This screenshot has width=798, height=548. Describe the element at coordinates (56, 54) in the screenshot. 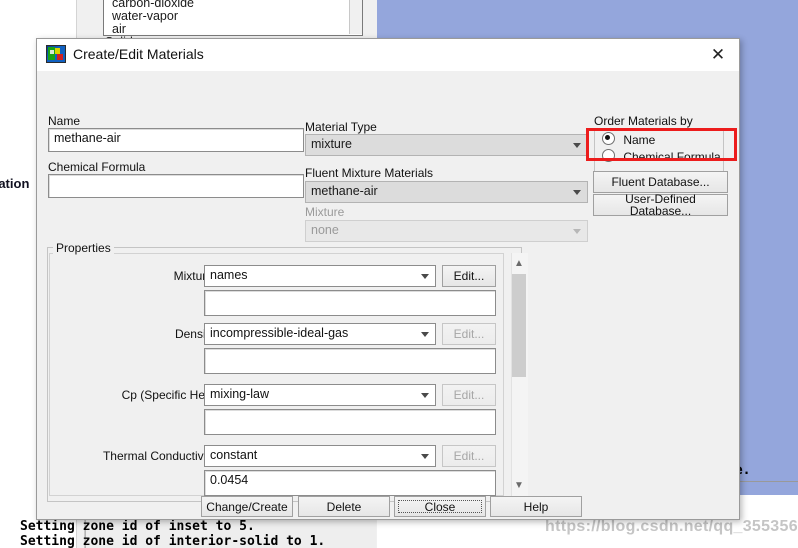

I see `fluent-app-icon` at that location.